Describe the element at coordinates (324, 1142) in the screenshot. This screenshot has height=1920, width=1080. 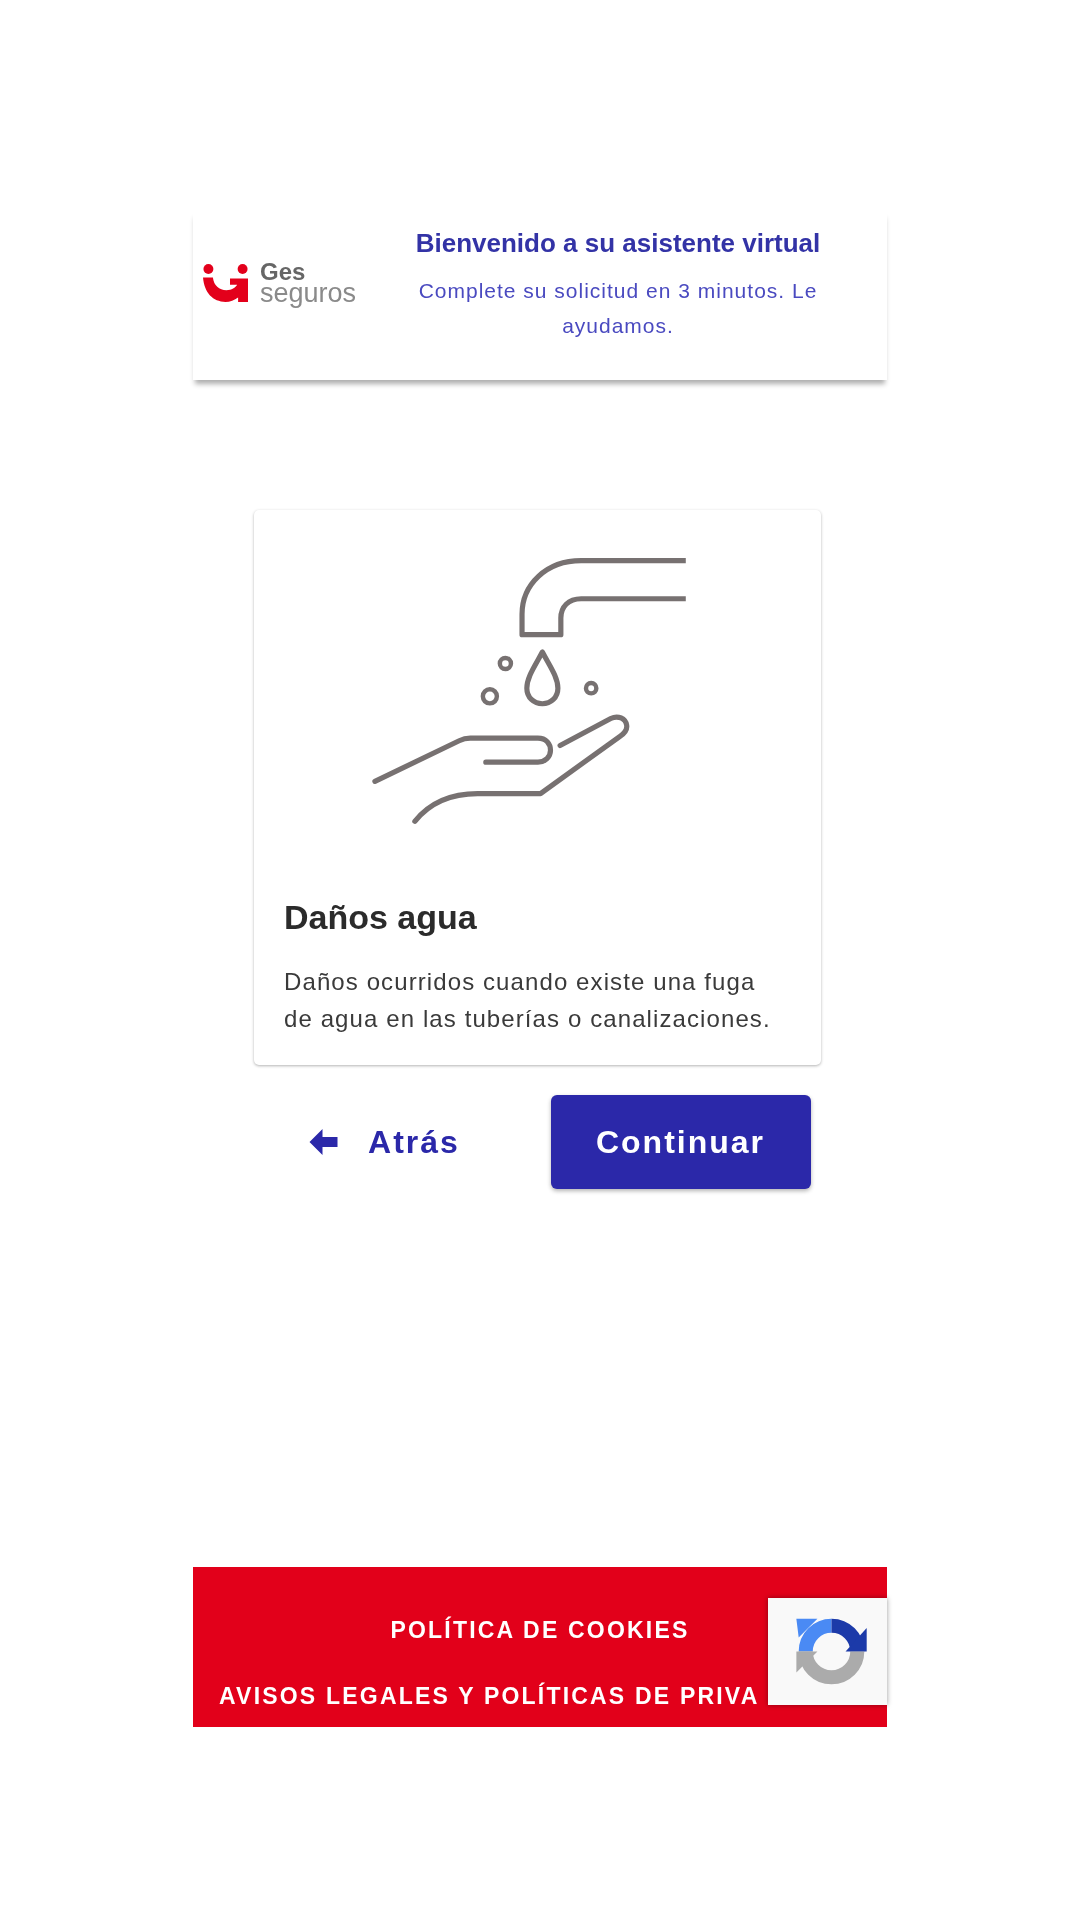
I see `arrow-left-icon` at that location.